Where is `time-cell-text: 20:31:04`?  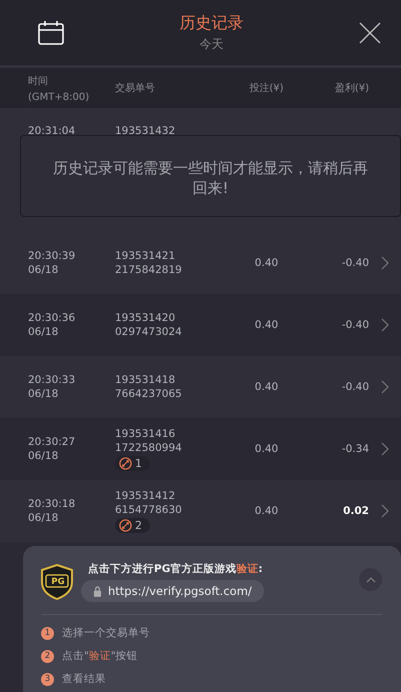 time-cell-text: 20:31:04 is located at coordinates (52, 131).